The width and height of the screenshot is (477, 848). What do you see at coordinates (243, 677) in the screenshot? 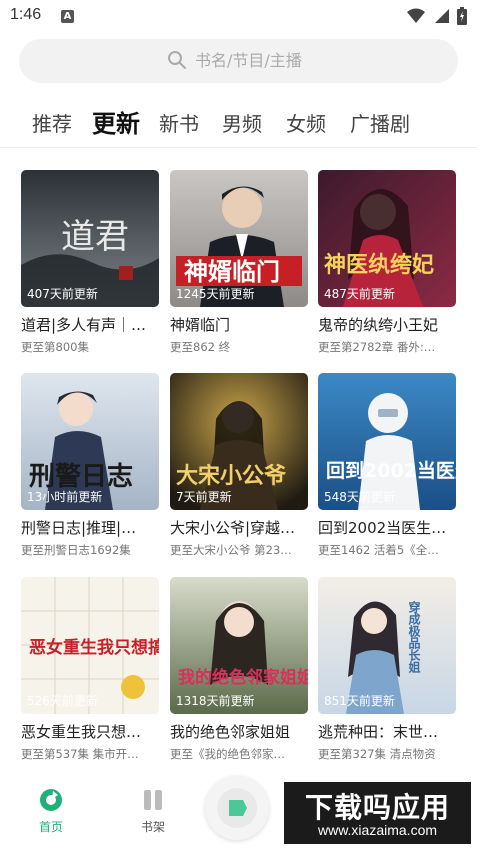
I see `cover-title: 我的绝色邻家姐姐` at bounding box center [243, 677].